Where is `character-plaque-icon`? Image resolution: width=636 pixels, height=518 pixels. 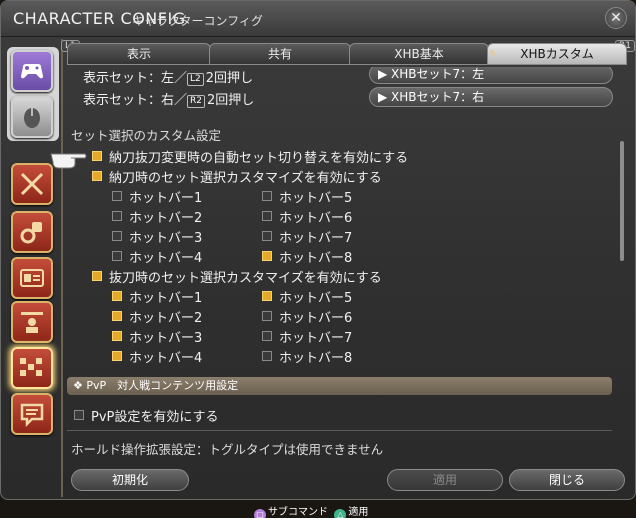 character-plaque-icon is located at coordinates (32, 322).